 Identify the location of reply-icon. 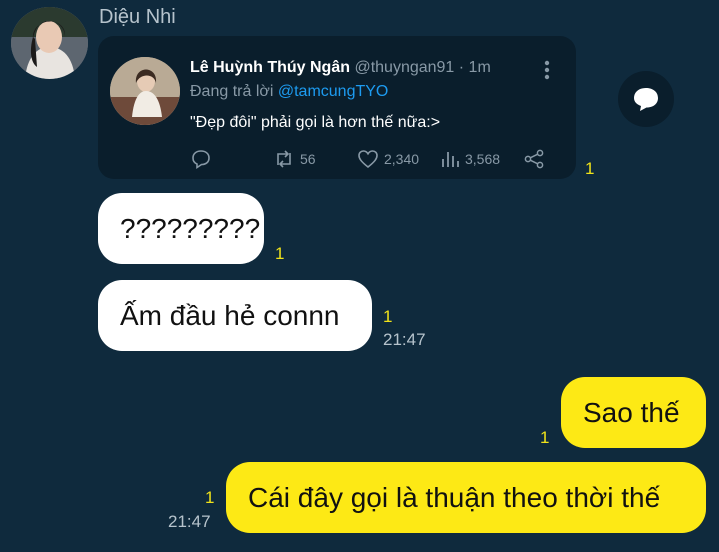
(201, 159).